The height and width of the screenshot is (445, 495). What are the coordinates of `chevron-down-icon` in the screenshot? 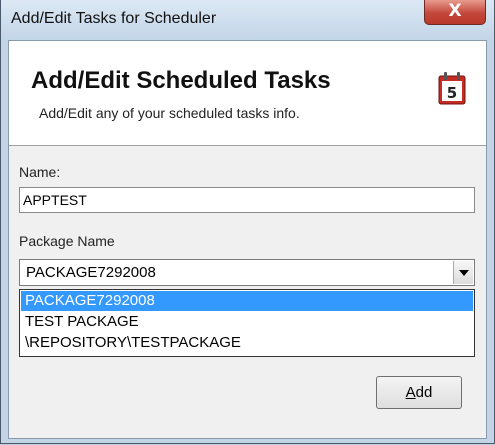 It's located at (464, 273).